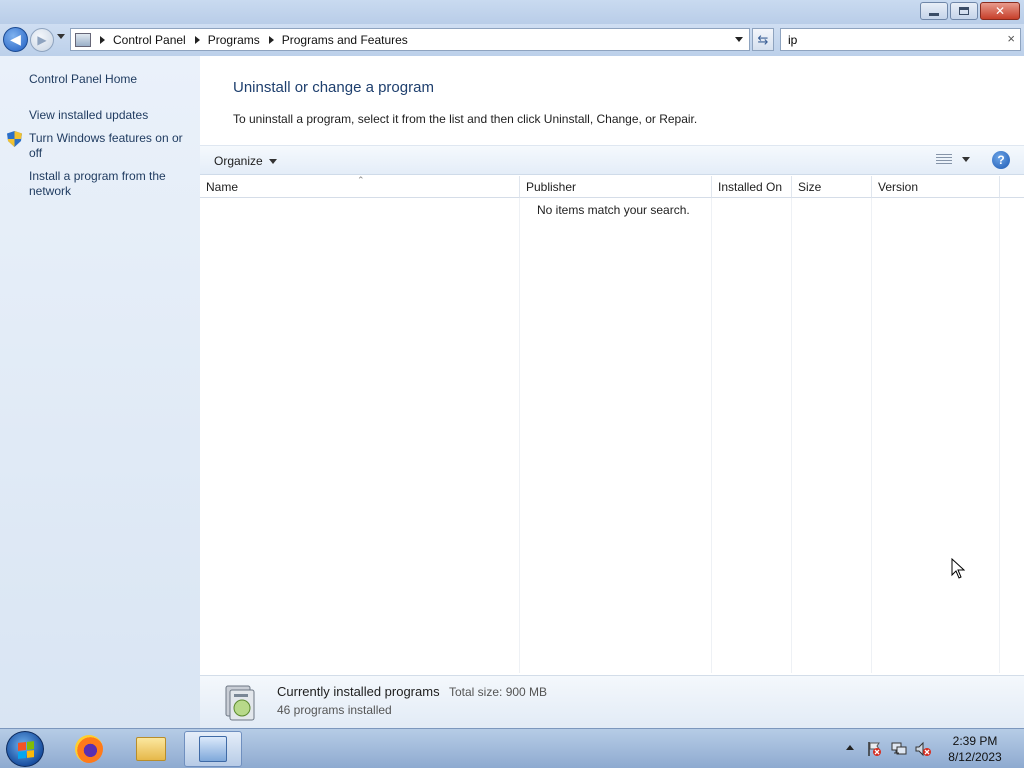  What do you see at coordinates (111, 115) in the screenshot?
I see `view-installed-updates-link: View installed updates` at bounding box center [111, 115].